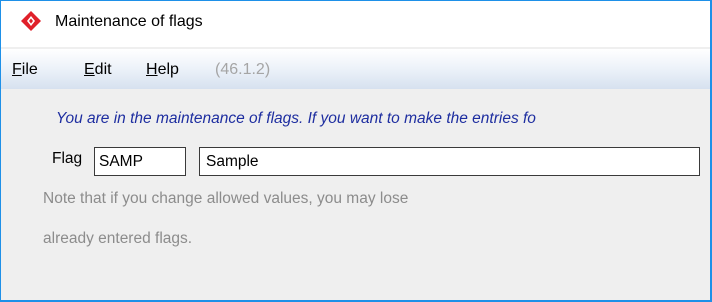 This screenshot has width=712, height=302. Describe the element at coordinates (31, 21) in the screenshot. I see `app-icon` at that location.